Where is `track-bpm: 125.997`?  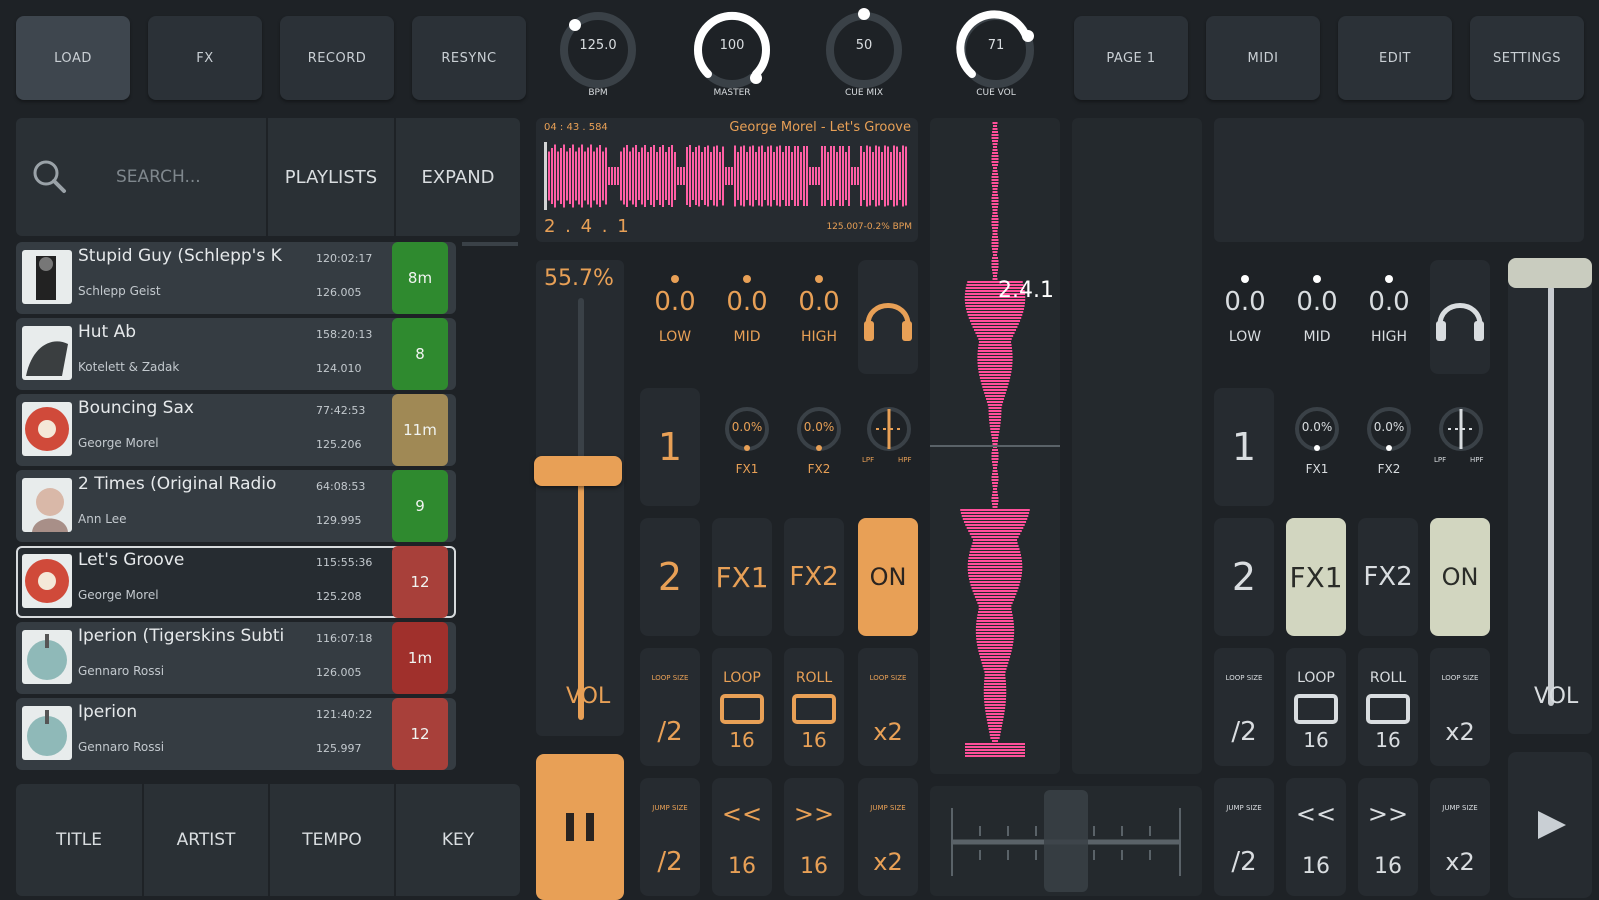
track-bpm: 125.997 is located at coordinates (339, 748).